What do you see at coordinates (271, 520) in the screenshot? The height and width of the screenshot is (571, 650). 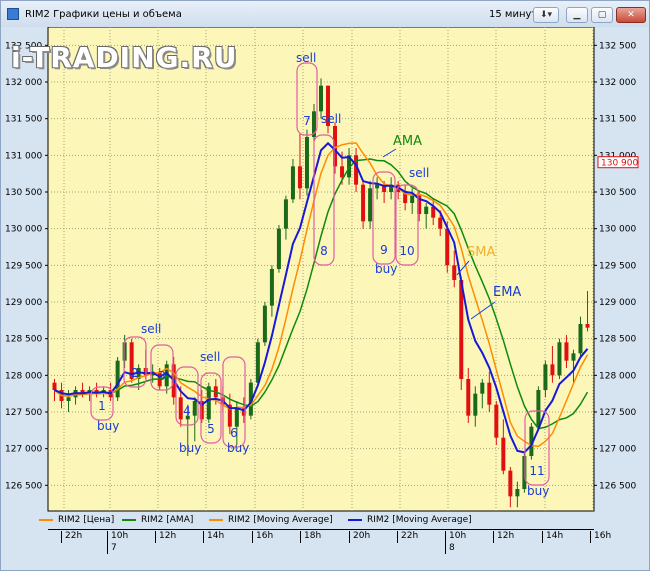 I see `legend-item-sma: RIM2 [Moving Average]` at bounding box center [271, 520].